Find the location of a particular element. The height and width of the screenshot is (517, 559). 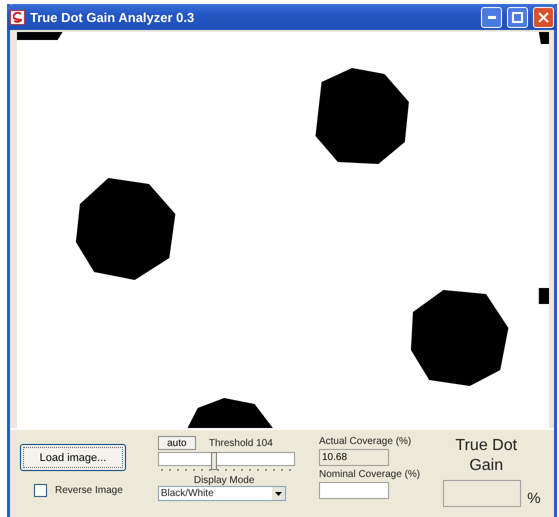

app-icon is located at coordinates (17, 17).